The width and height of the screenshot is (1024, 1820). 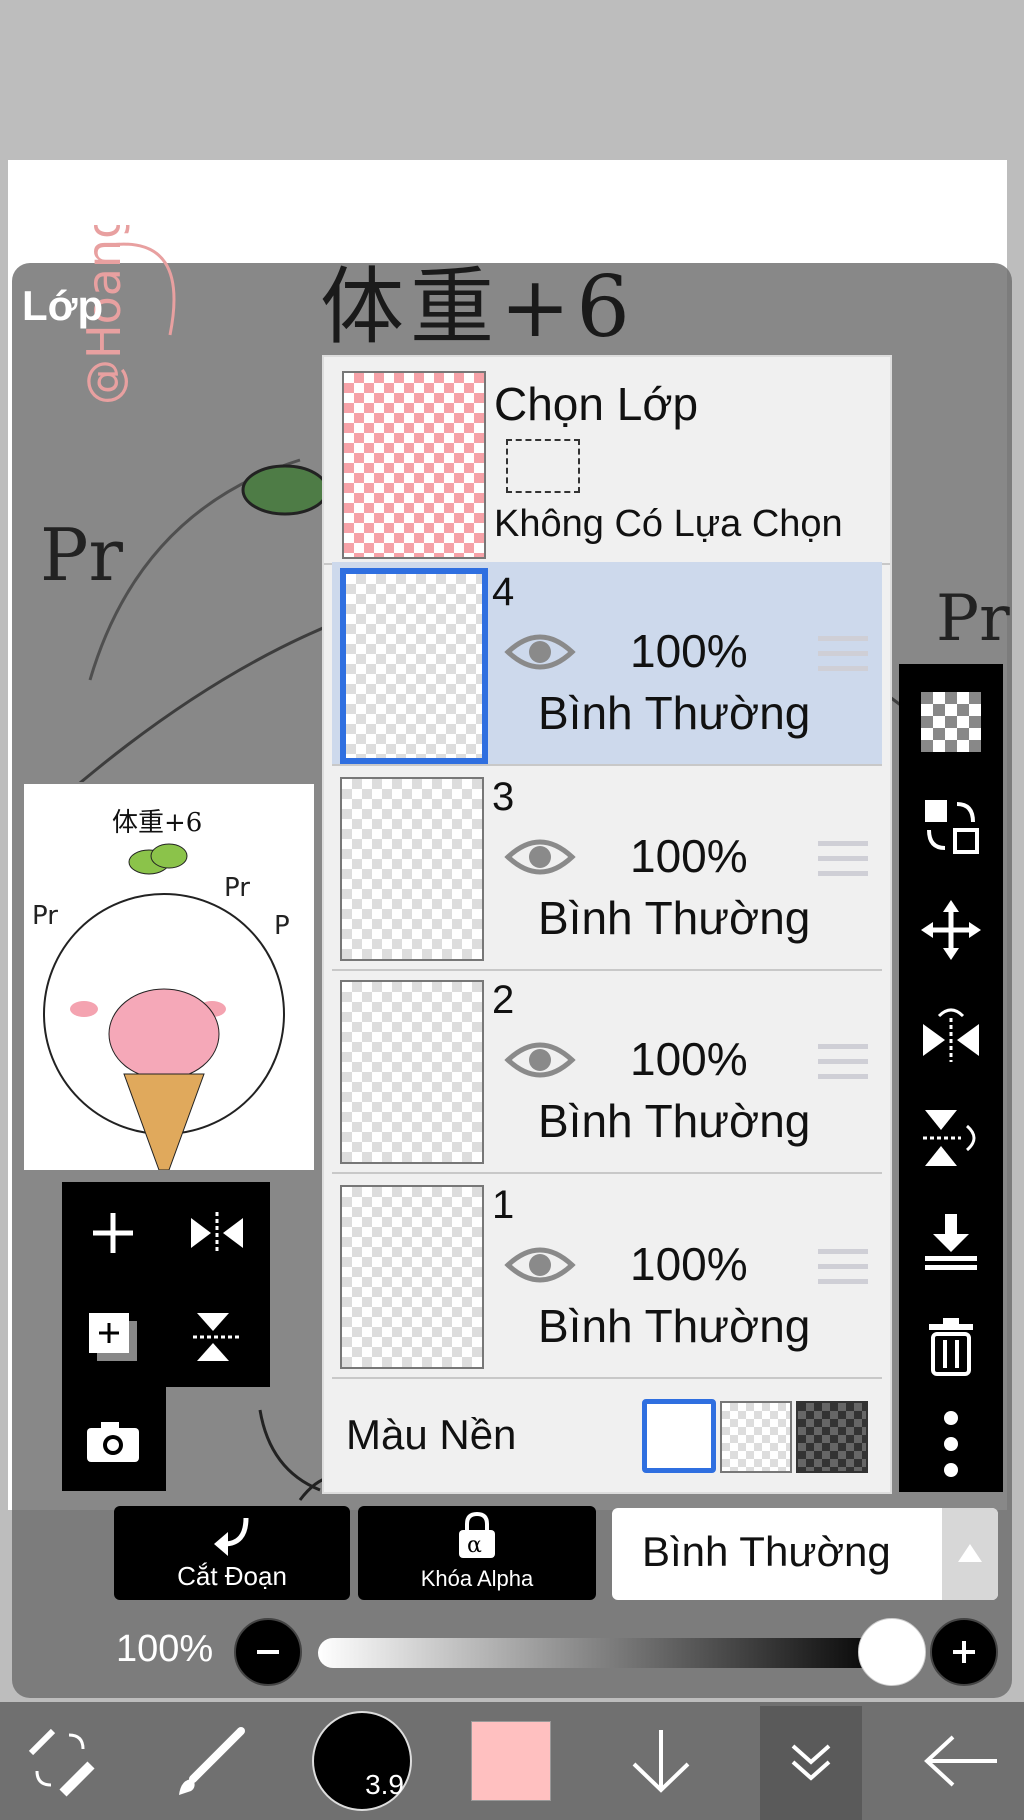 I want to click on more-options-button, so click(x=951, y=1444).